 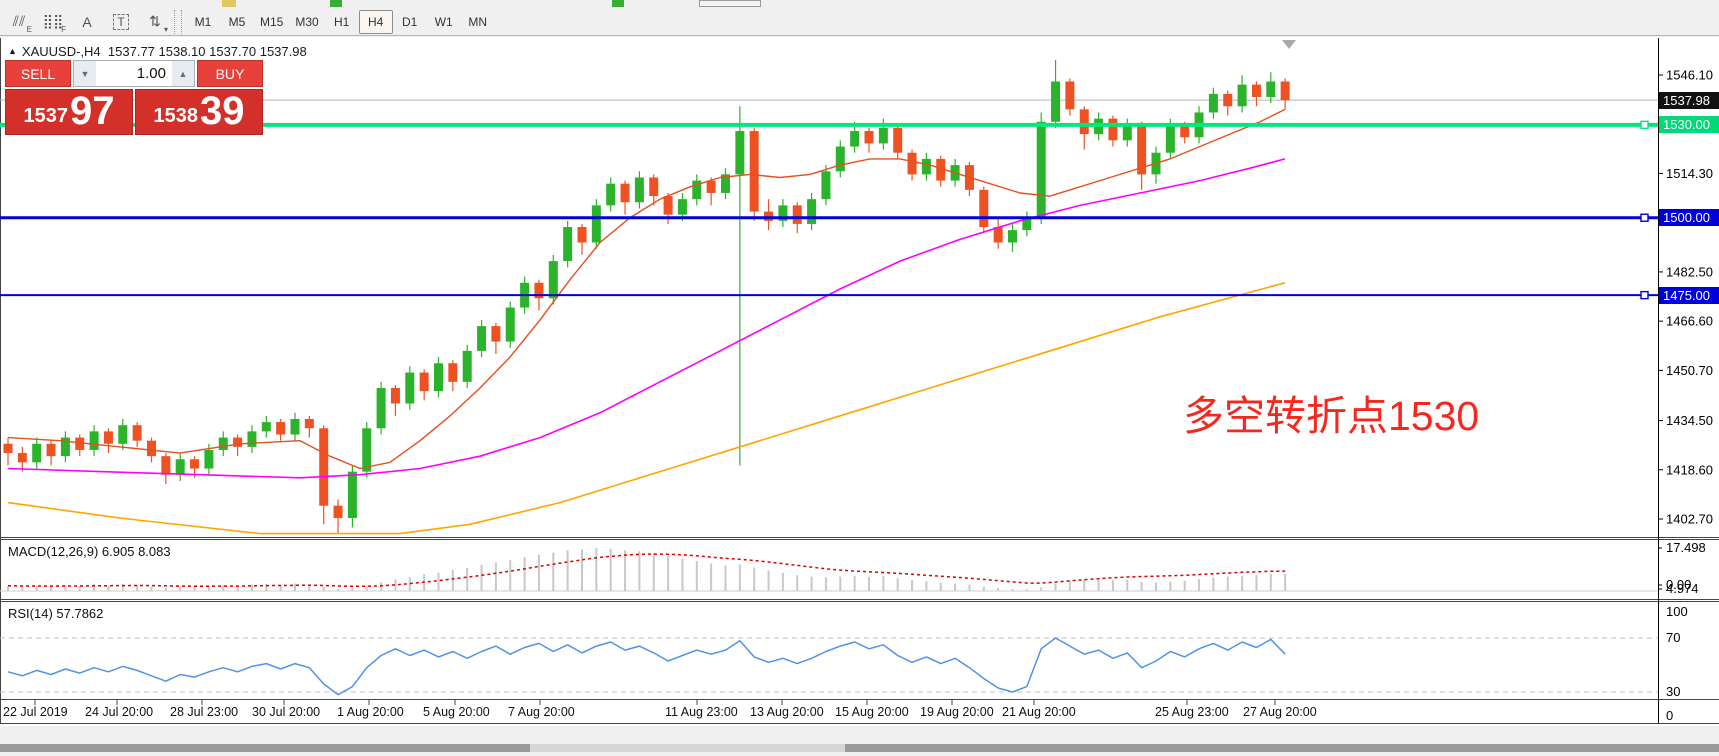 I want to click on rsi-line, so click(x=646, y=666).